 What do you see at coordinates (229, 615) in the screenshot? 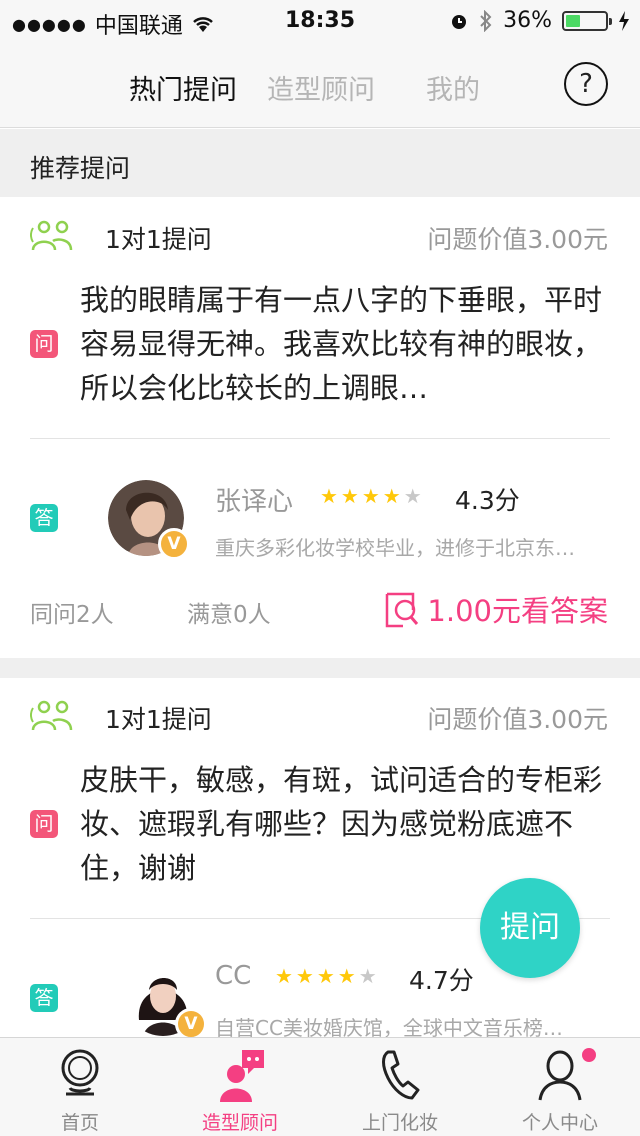
I see `satisfied-count: 满意0人` at bounding box center [229, 615].